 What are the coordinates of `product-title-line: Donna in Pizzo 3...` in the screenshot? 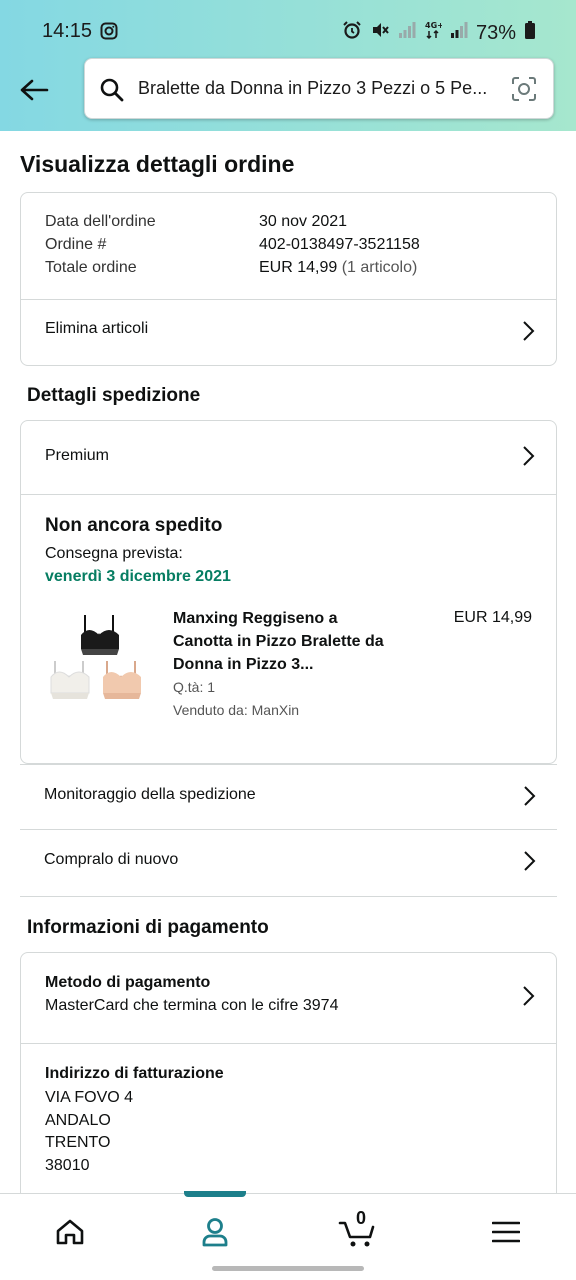 It's located at (243, 664).